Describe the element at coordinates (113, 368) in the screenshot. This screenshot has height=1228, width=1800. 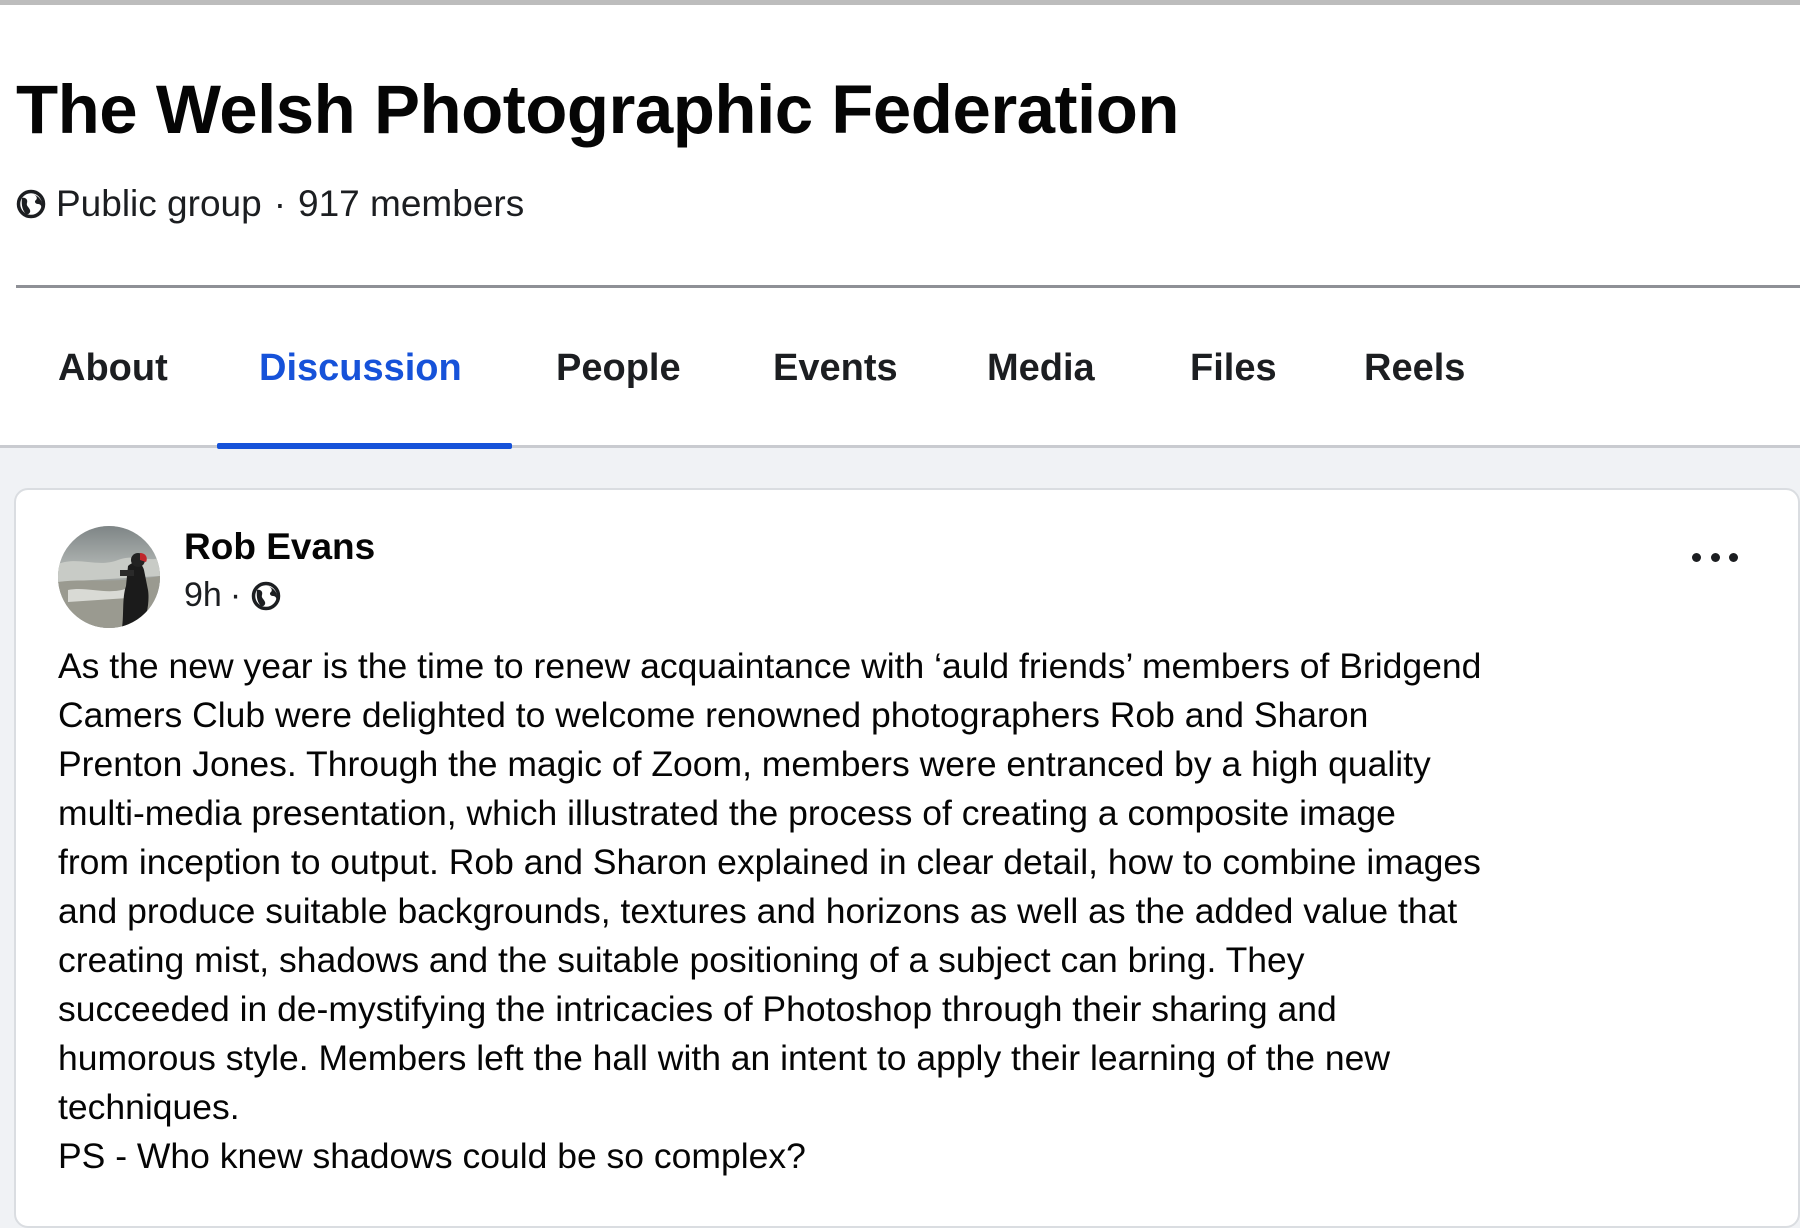
I see `tab-about: About` at that location.